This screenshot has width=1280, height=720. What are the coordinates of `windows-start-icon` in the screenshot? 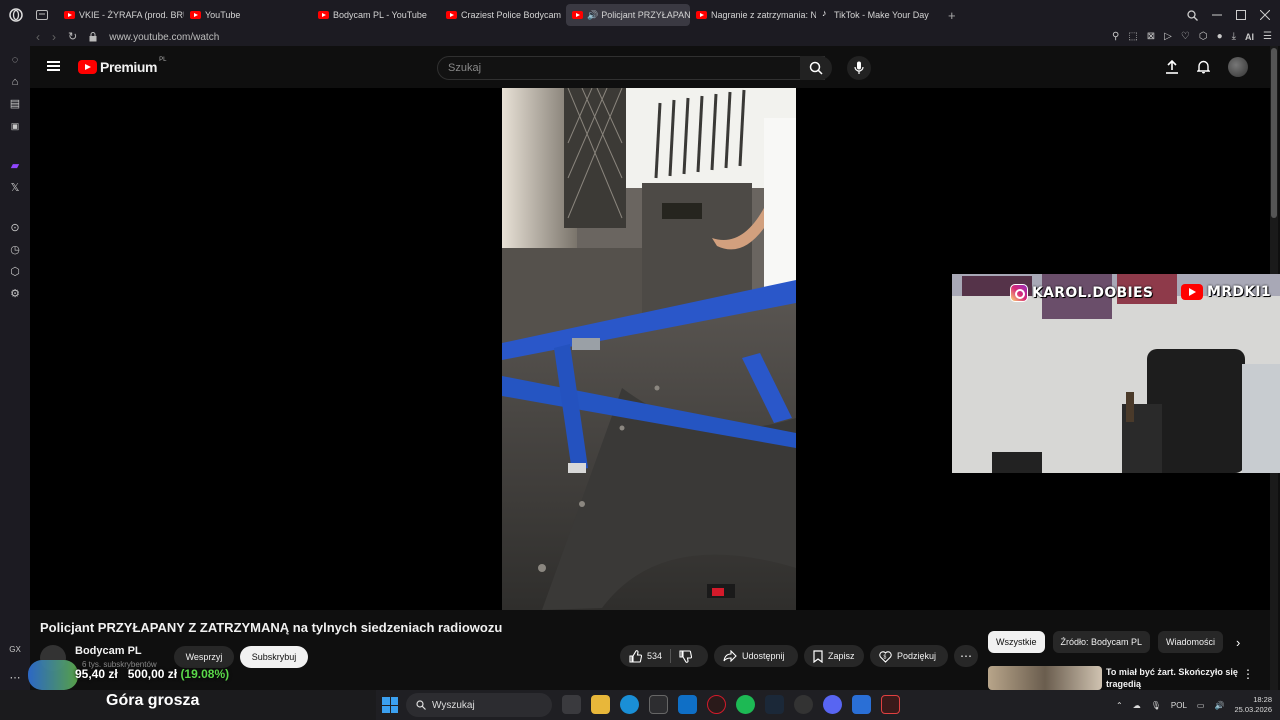 It's located at (390, 705).